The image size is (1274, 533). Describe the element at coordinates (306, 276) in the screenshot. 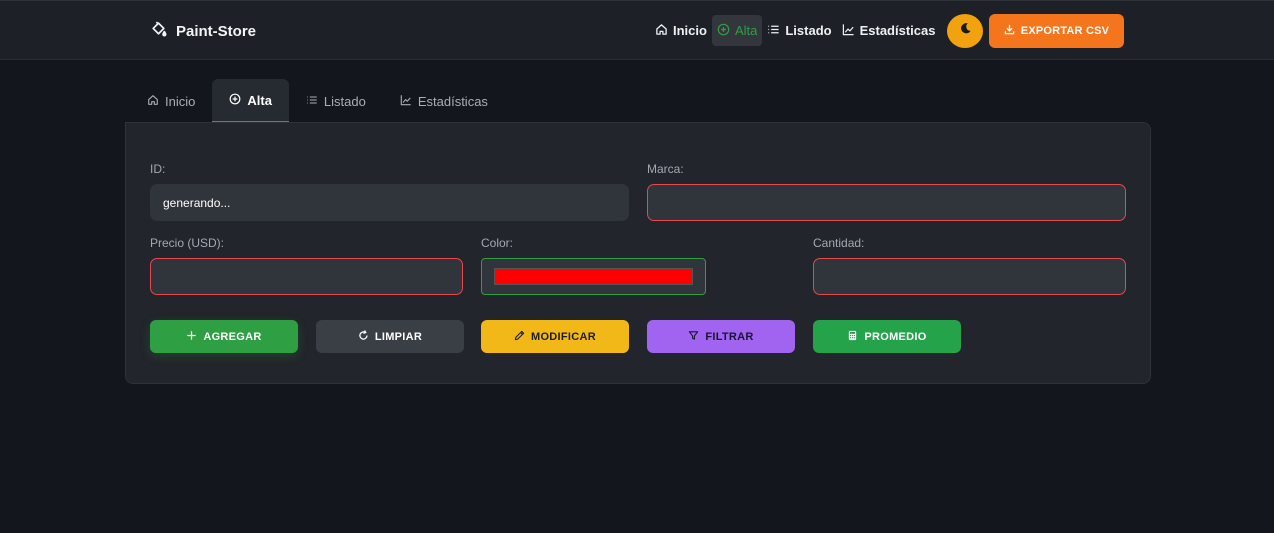

I see `precio-input` at that location.